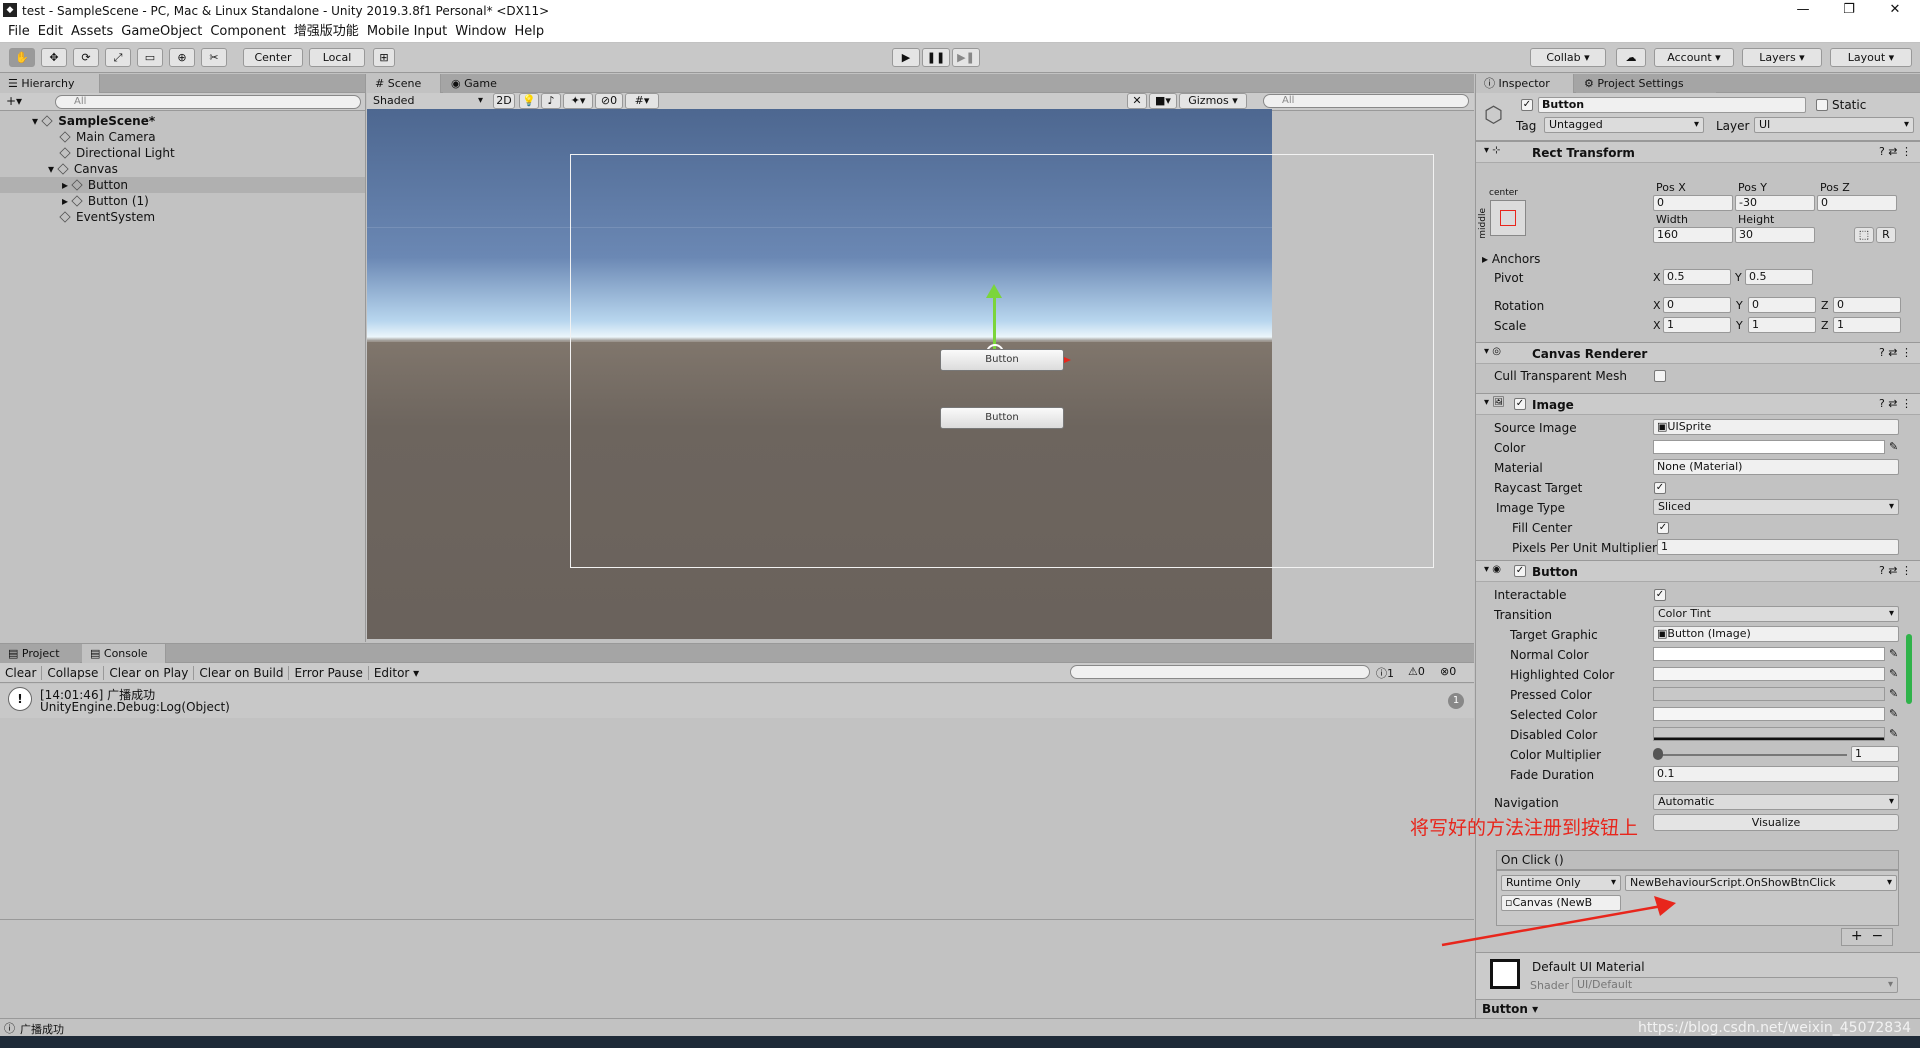 The width and height of the screenshot is (1920, 1048). What do you see at coordinates (1163, 101) in the screenshot?
I see `camera-icon: ■▾` at bounding box center [1163, 101].